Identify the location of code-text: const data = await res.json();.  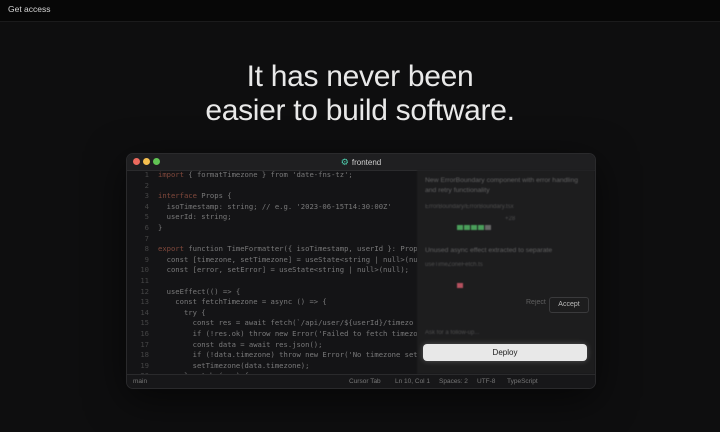
(240, 344).